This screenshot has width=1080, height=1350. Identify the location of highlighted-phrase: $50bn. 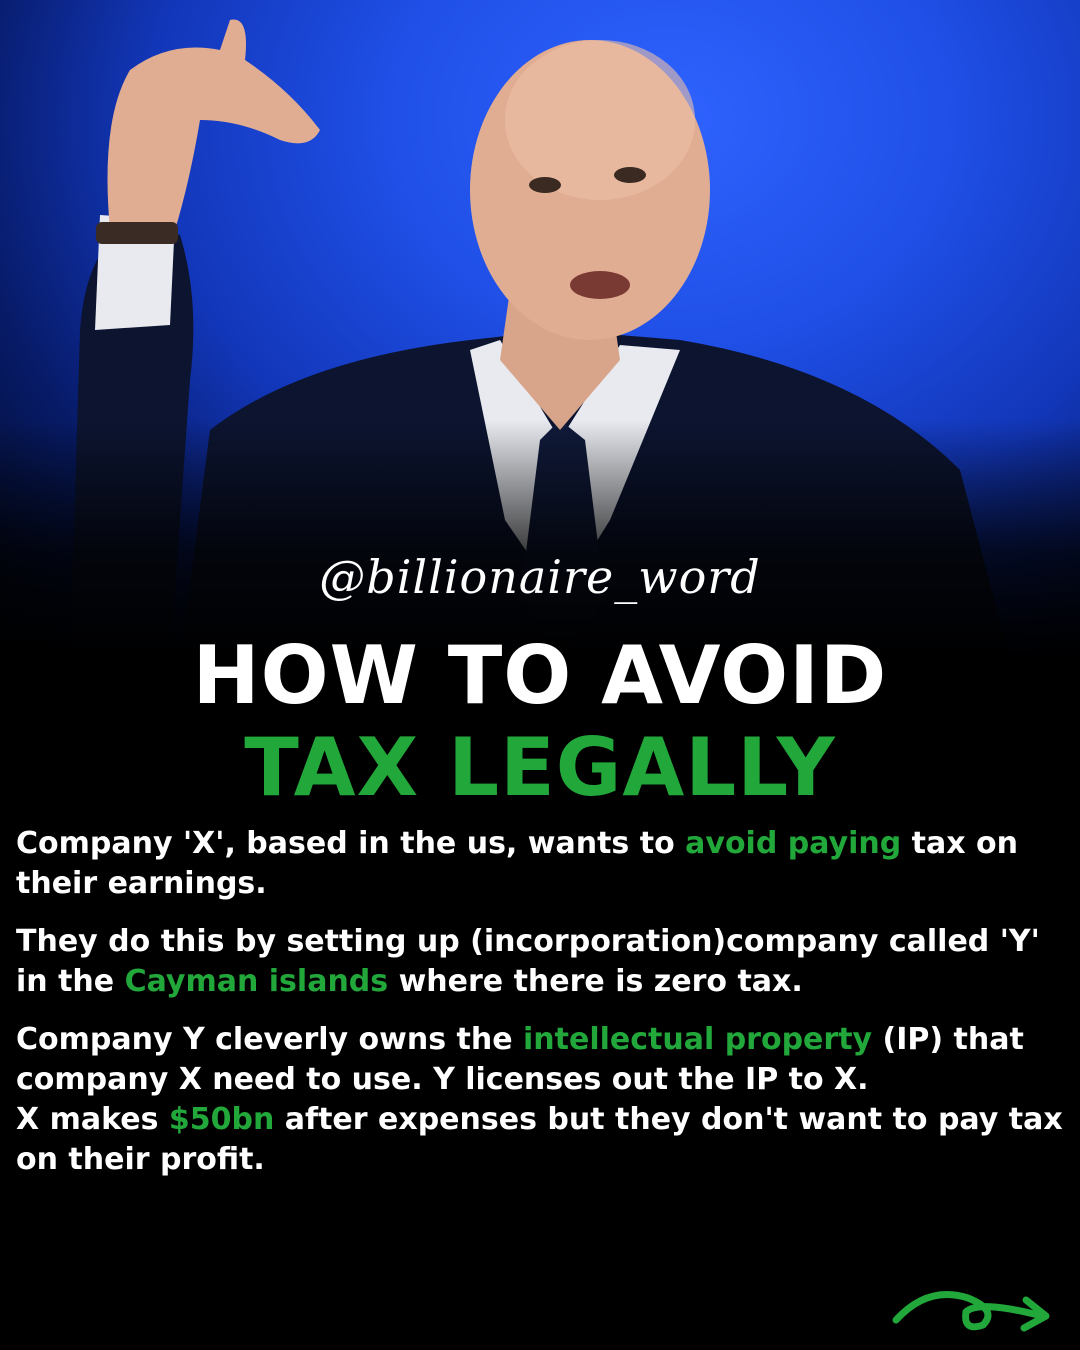
(221, 1119).